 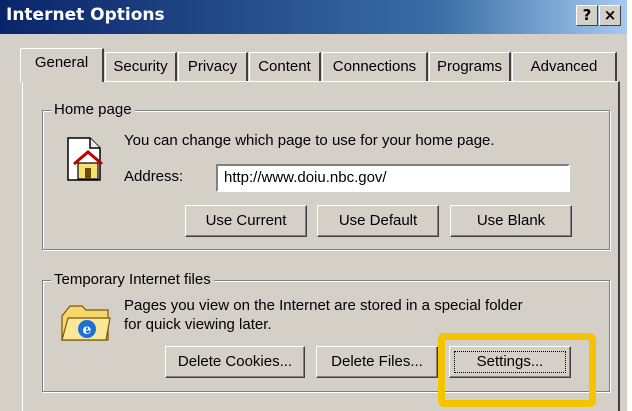 What do you see at coordinates (213, 66) in the screenshot?
I see `tab-privacy: Privacy` at bounding box center [213, 66].